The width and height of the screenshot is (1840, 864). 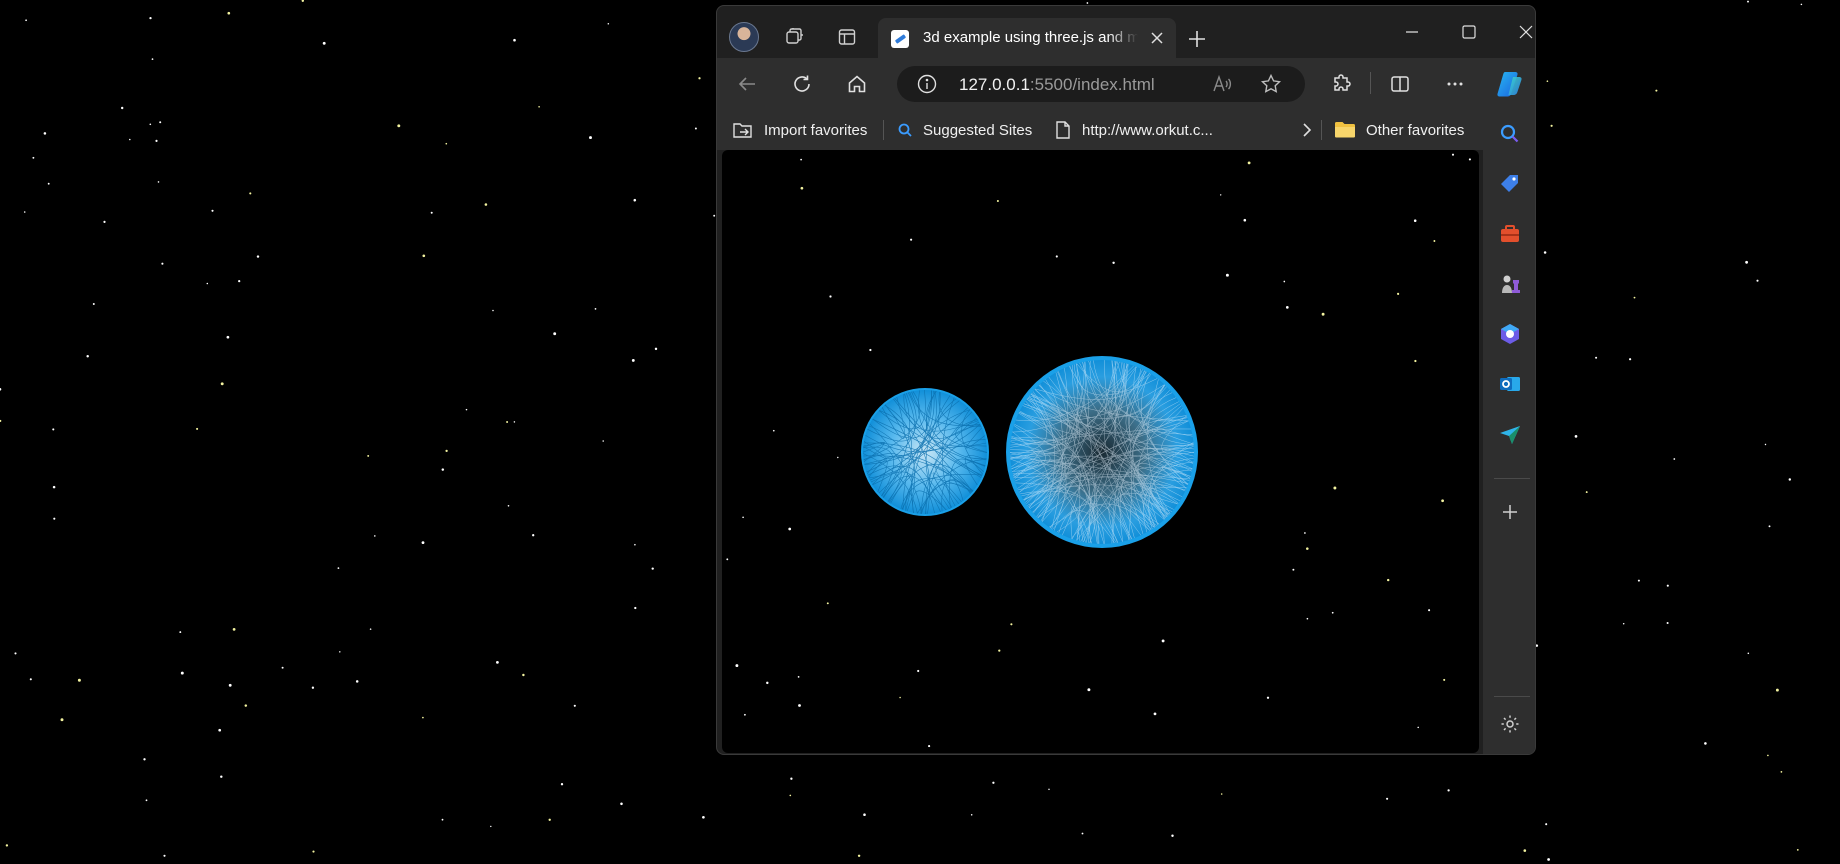 I want to click on workspaces-icon, so click(x=795, y=37).